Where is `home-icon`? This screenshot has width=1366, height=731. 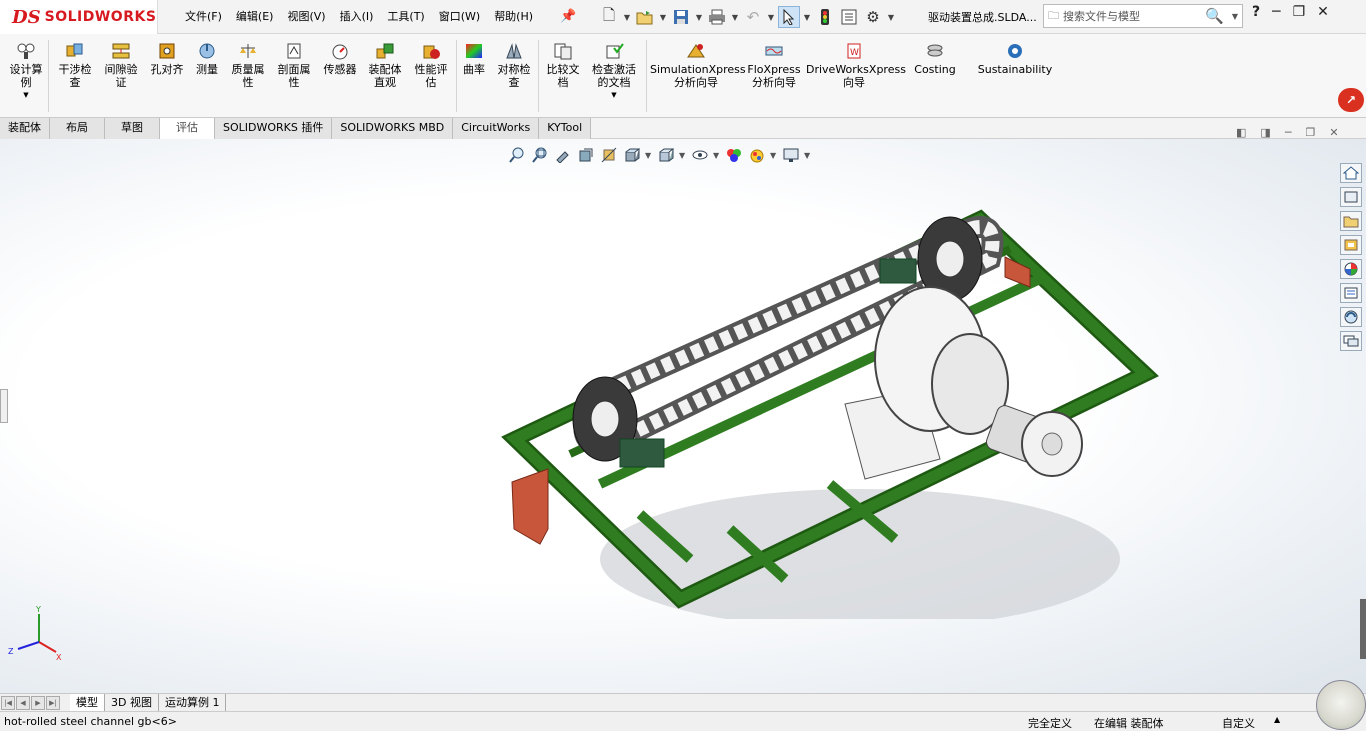
home-icon is located at coordinates (1351, 173).